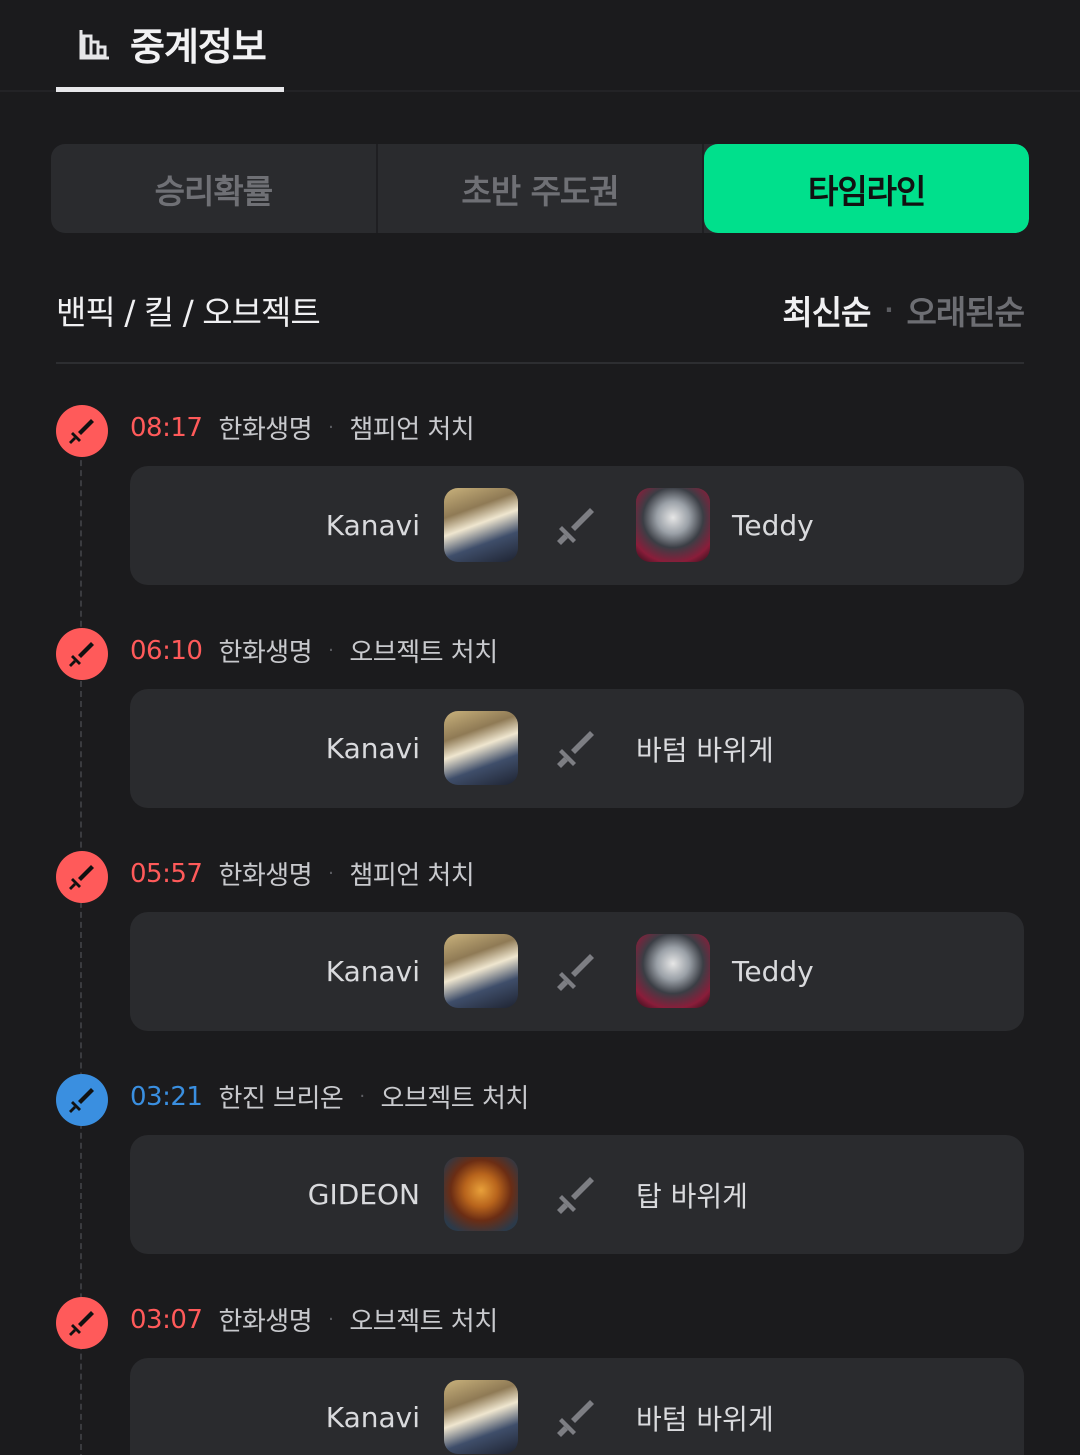 Image resolution: width=1080 pixels, height=1455 pixels. Describe the element at coordinates (281, 1099) in the screenshot. I see `event-team: 한진 브리온` at that location.